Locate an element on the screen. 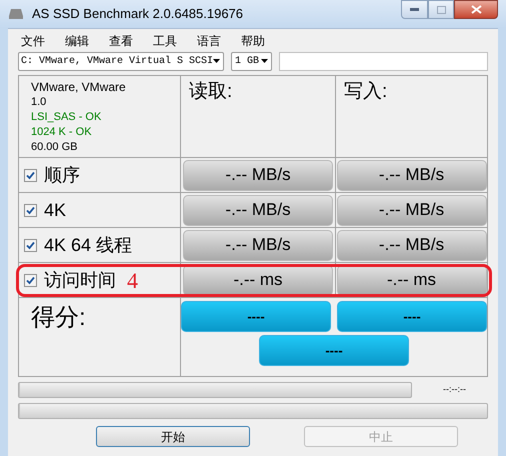 Image resolution: width=506 pixels, height=456 pixels. close-button is located at coordinates (476, 9).